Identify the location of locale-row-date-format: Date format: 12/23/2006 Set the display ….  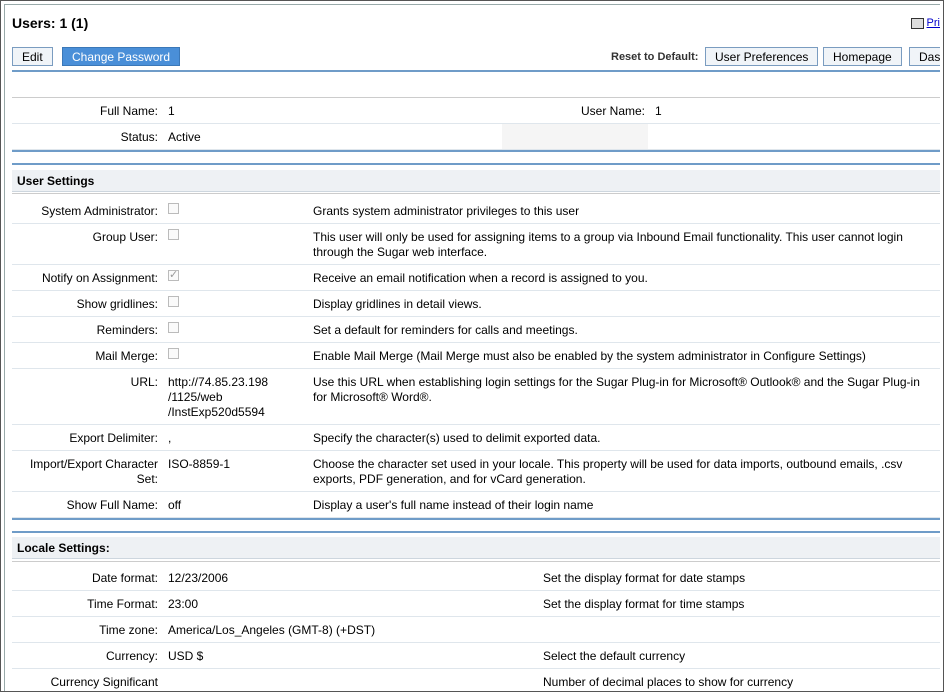
(476, 578).